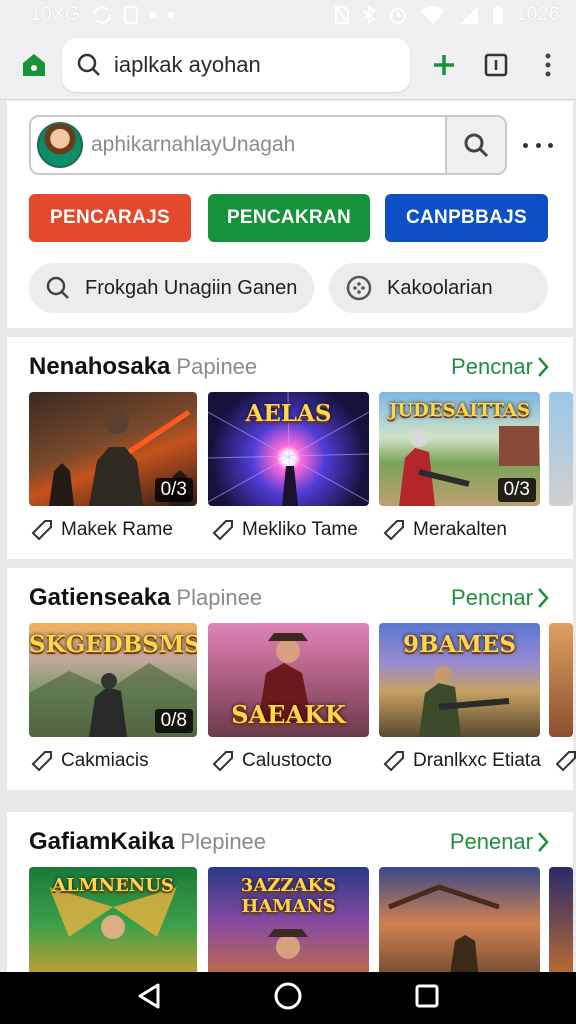  Describe the element at coordinates (359, 288) in the screenshot. I see `compass-icon` at that location.